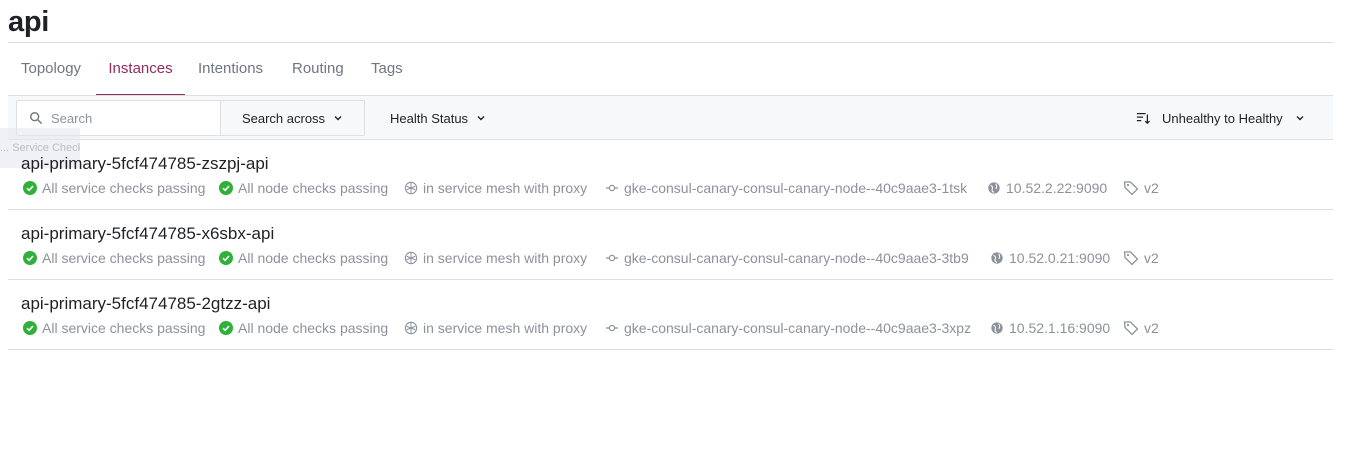 The image size is (1366, 472). What do you see at coordinates (145, 304) in the screenshot?
I see `instance-name: api-primary-5fcf474785-2gtzz-api` at bounding box center [145, 304].